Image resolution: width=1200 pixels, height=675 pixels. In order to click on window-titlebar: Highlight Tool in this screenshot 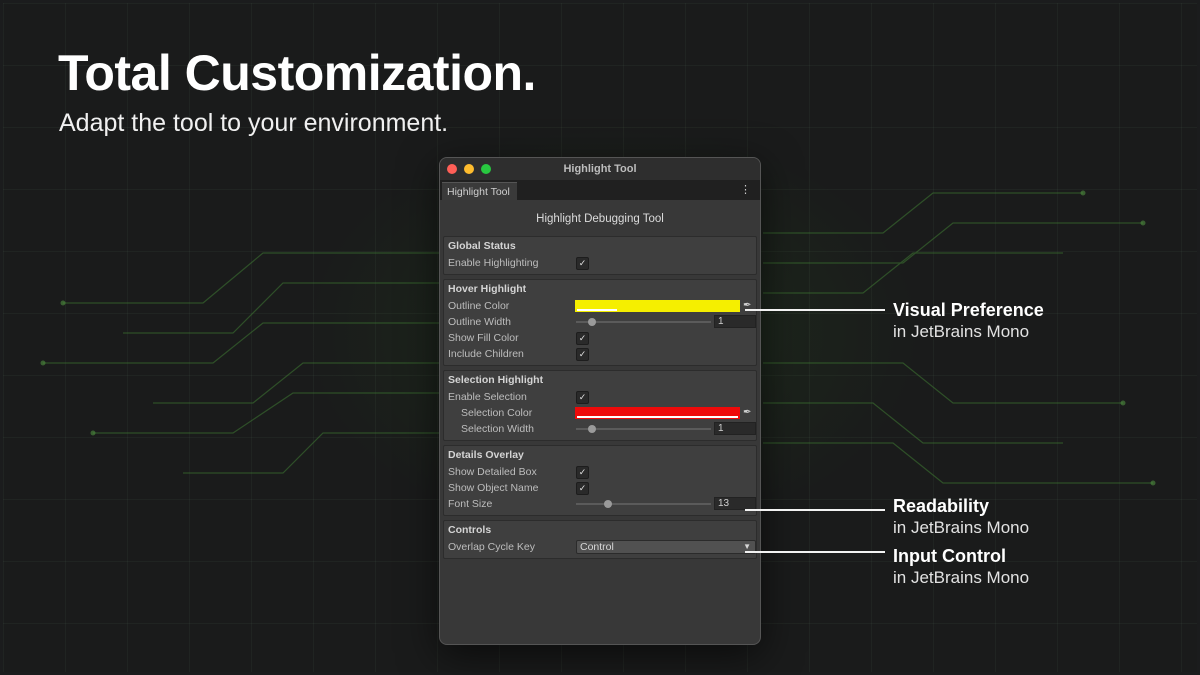, I will do `click(600, 169)`.